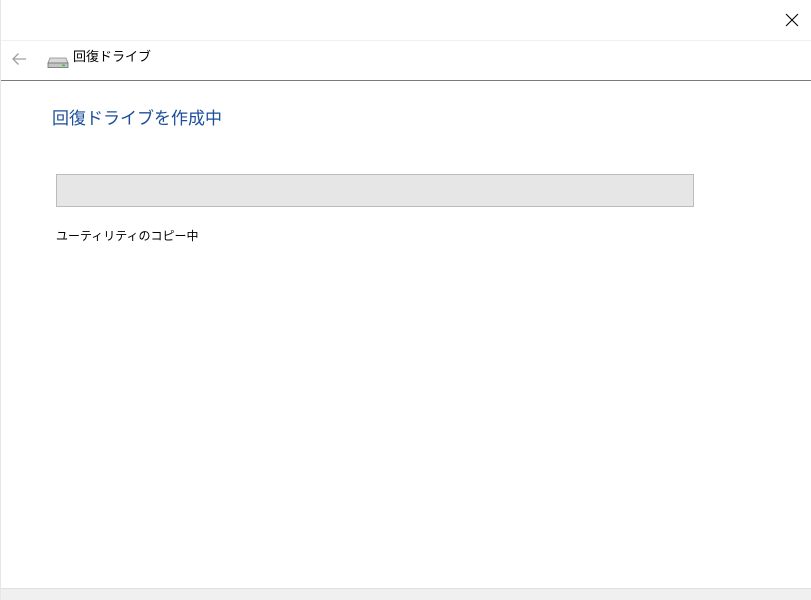 The image size is (811, 600). I want to click on close-icon, so click(792, 20).